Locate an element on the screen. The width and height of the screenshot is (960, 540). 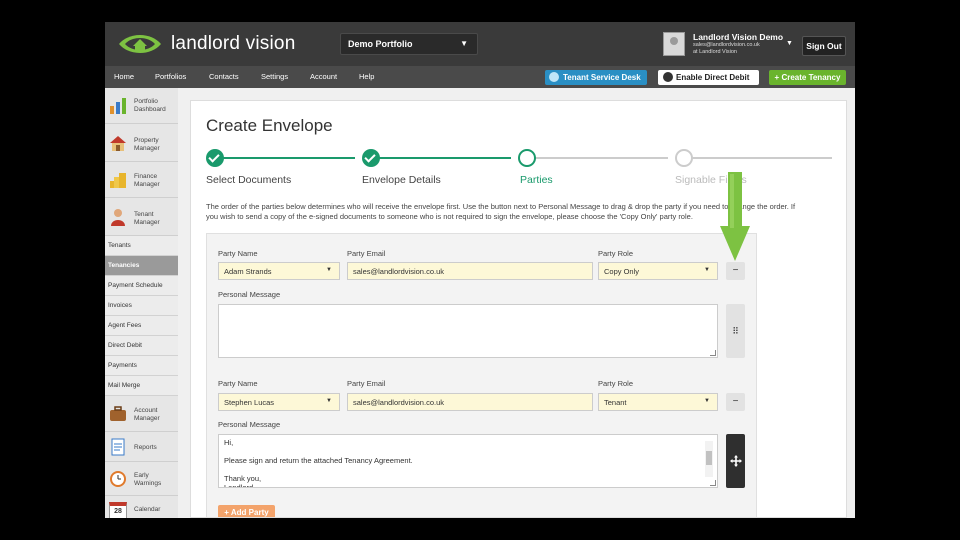
sidebar-item-label: Property Manager is located at coordinates (147, 144).